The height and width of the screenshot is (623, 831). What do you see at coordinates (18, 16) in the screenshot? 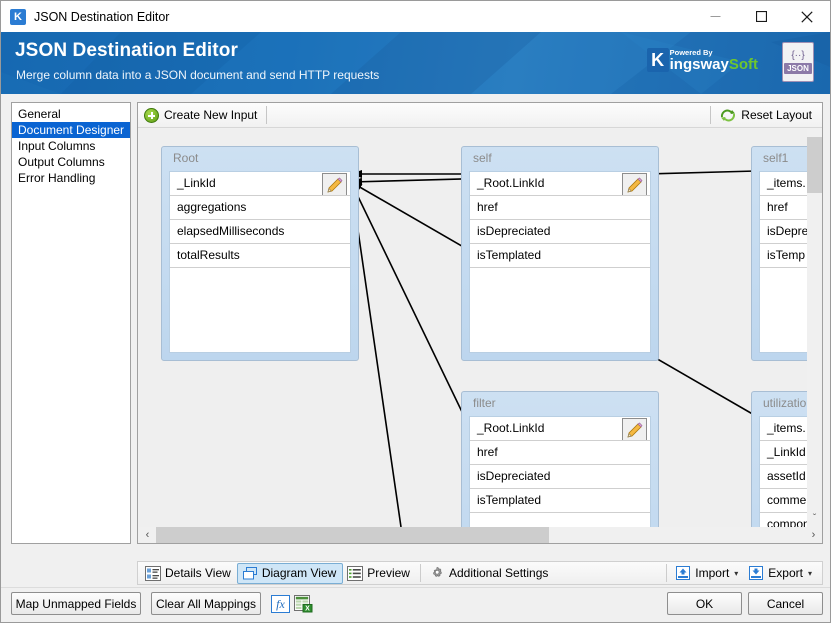
I see `app-icon: K` at bounding box center [18, 16].